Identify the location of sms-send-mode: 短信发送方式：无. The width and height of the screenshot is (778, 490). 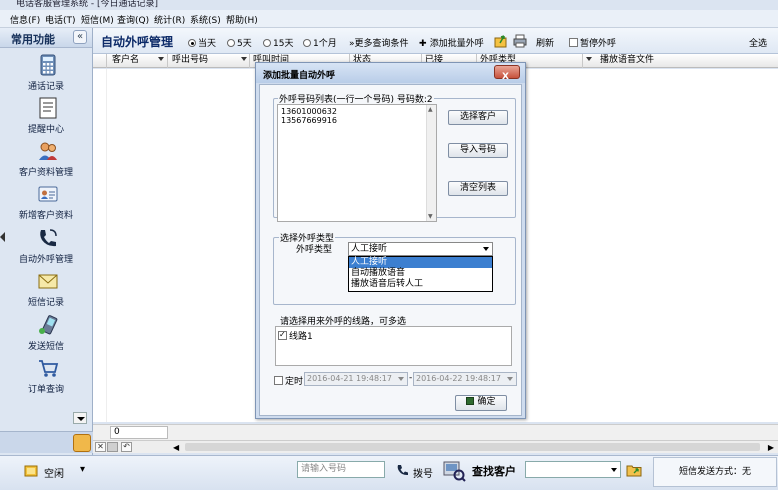
(715, 472).